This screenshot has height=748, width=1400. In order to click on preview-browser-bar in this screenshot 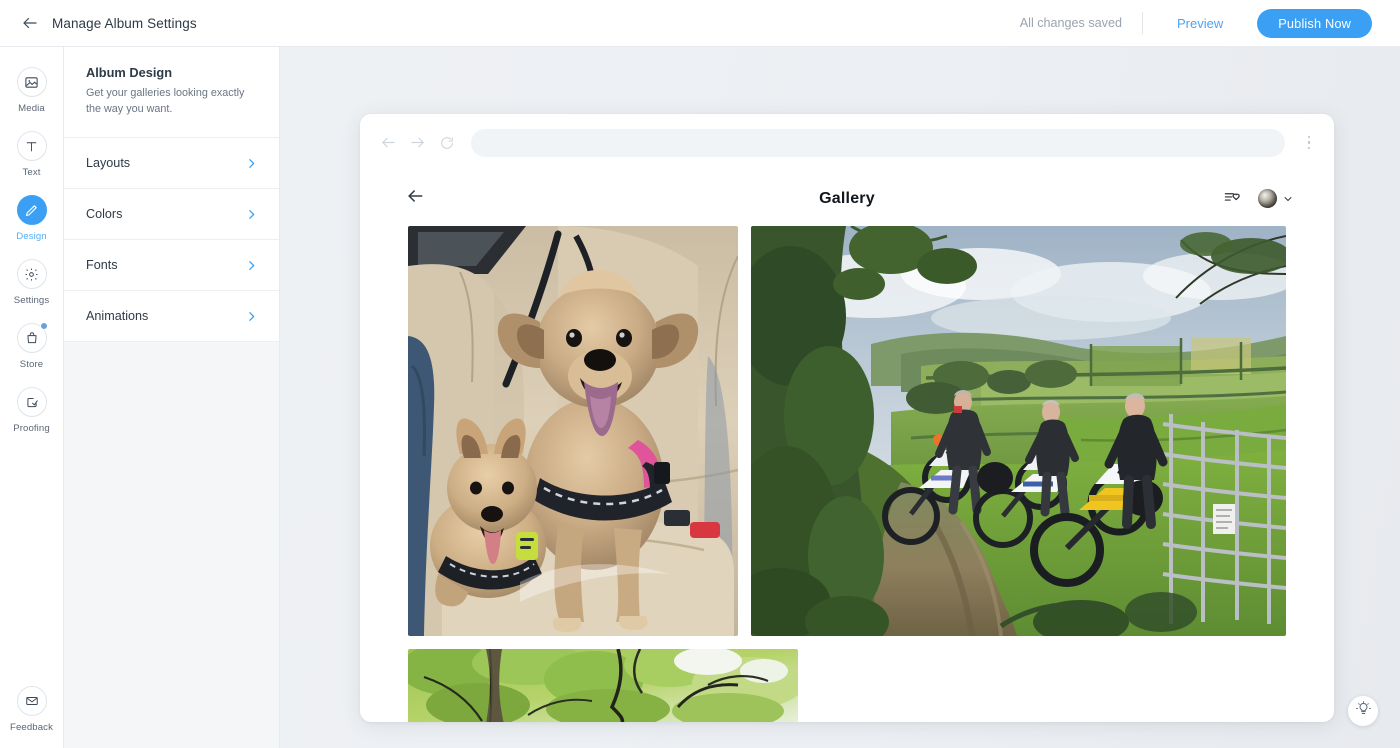, I will do `click(847, 142)`.